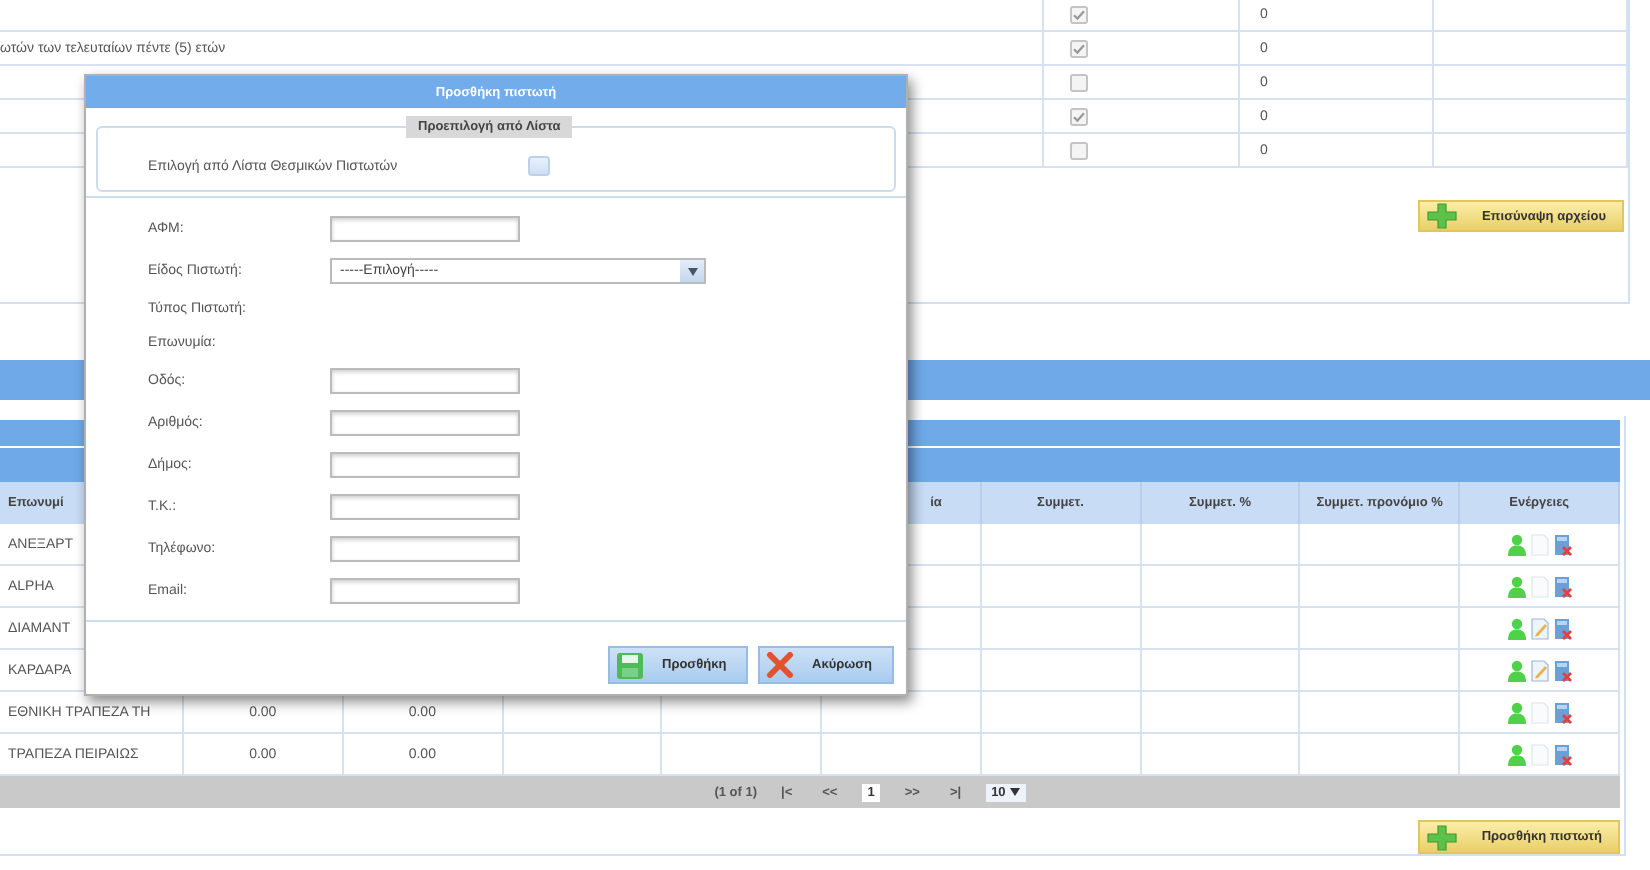  I want to click on save-icon, so click(630, 665).